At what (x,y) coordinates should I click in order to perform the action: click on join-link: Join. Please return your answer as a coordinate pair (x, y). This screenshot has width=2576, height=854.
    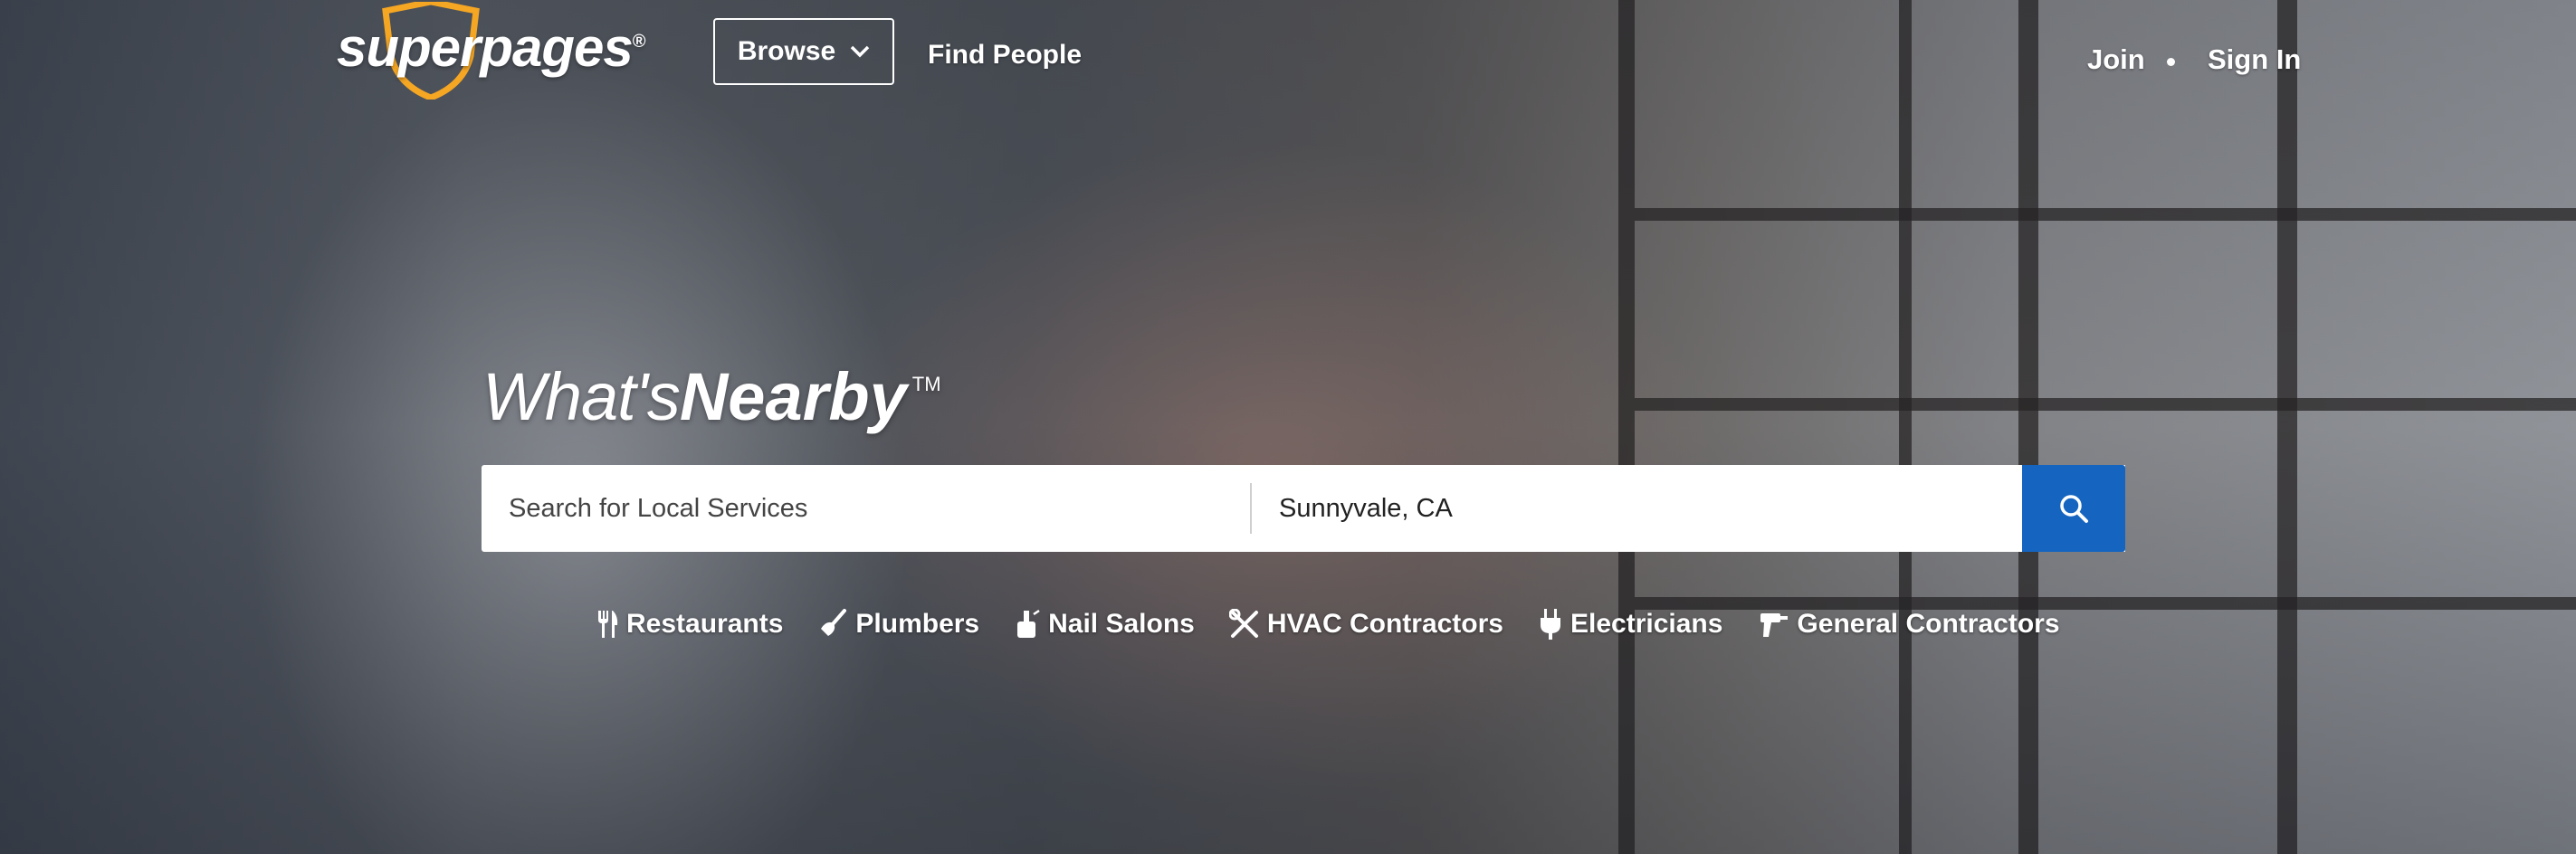
    Looking at the image, I should click on (2116, 59).